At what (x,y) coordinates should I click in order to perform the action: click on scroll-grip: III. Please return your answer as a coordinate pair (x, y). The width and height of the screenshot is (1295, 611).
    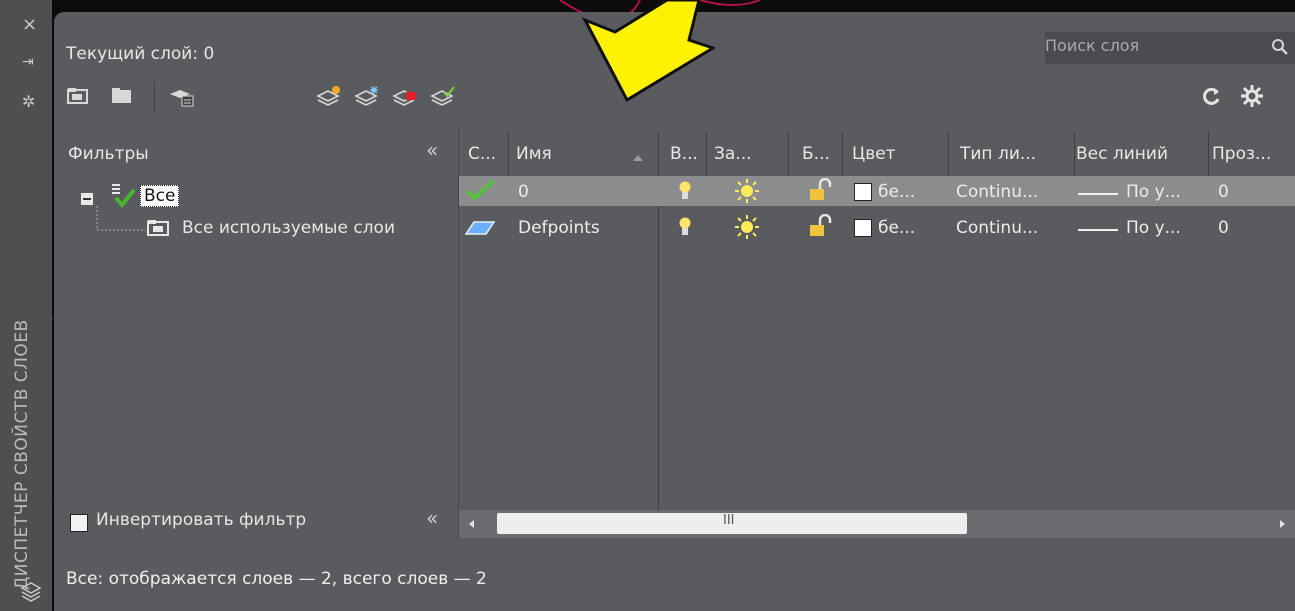
    Looking at the image, I should click on (729, 520).